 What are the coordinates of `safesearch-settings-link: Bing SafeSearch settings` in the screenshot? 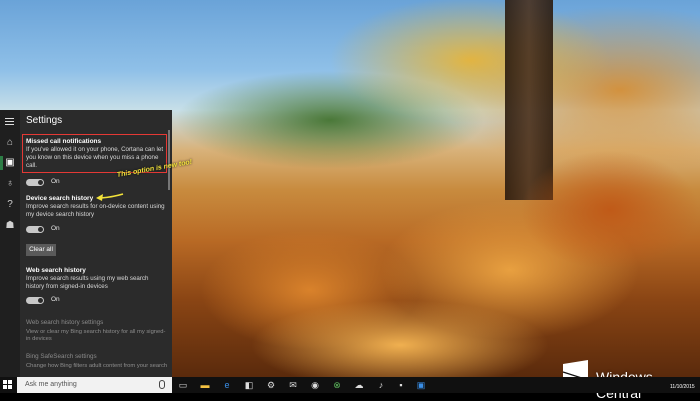 It's located at (97, 356).